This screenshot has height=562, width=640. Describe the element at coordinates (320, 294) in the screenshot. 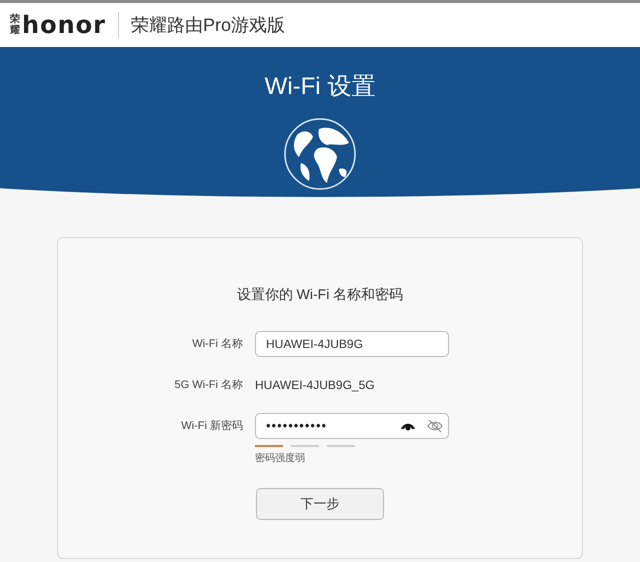

I see `form-heading: 设置你的 Wi-Fi 名称和密码` at that location.